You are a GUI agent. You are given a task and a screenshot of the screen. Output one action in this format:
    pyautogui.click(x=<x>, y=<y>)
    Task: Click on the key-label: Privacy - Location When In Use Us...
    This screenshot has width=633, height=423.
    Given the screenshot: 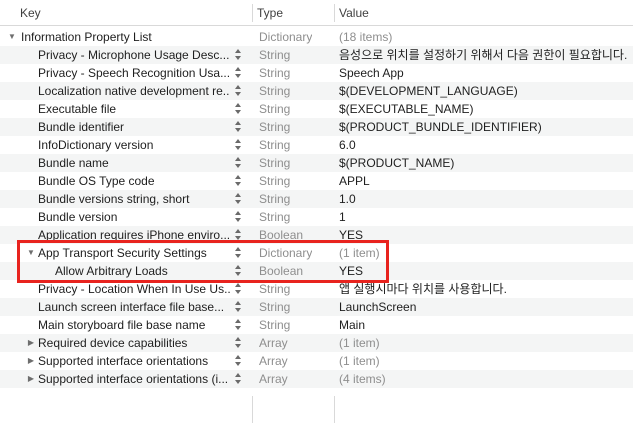 What is the action you would take?
    pyautogui.click(x=134, y=289)
    